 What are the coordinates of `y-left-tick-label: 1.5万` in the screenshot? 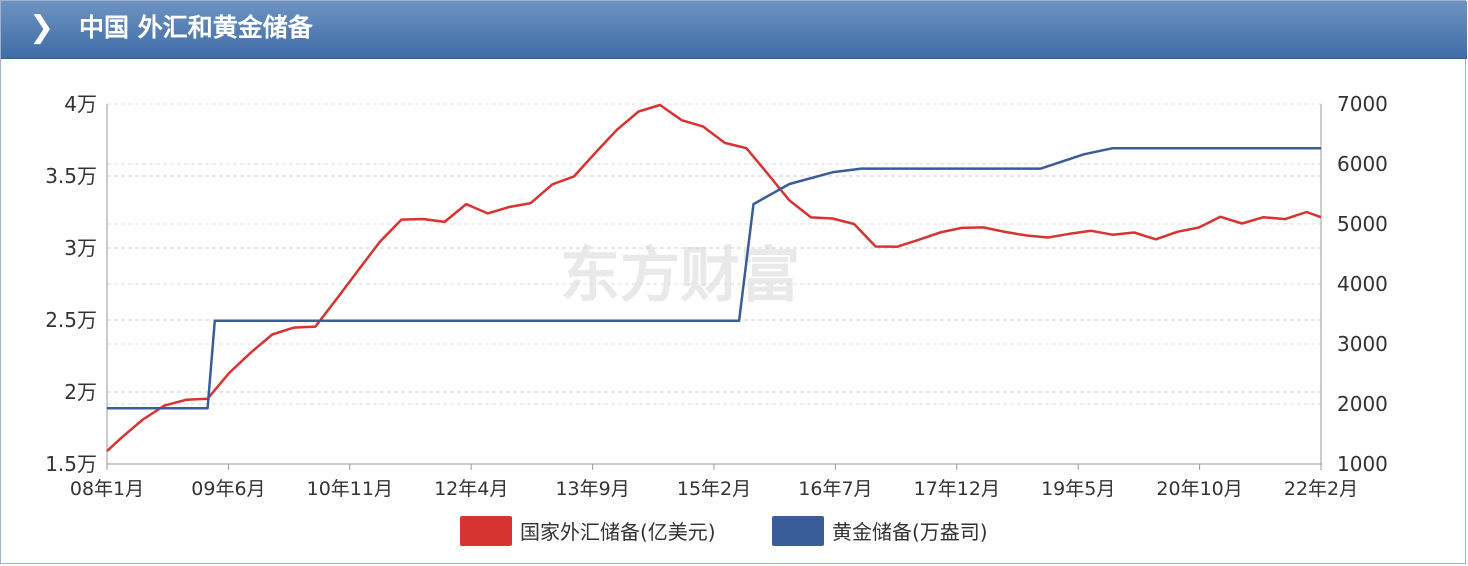 It's located at (71, 464).